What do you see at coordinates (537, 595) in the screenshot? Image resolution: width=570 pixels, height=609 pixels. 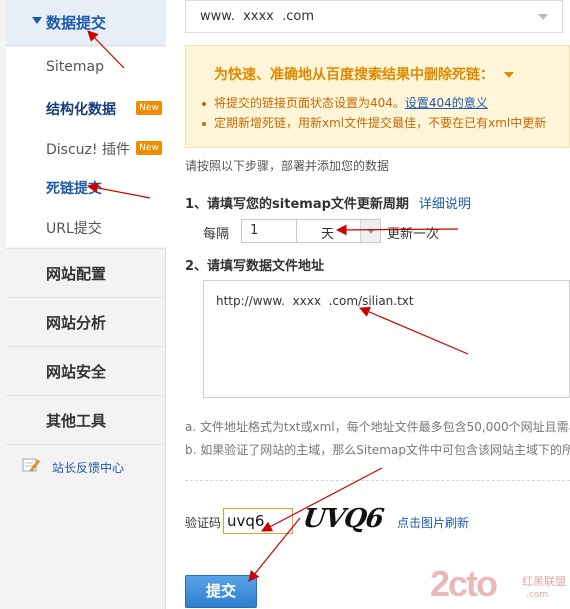 I see `watermark-domain: .com` at bounding box center [537, 595].